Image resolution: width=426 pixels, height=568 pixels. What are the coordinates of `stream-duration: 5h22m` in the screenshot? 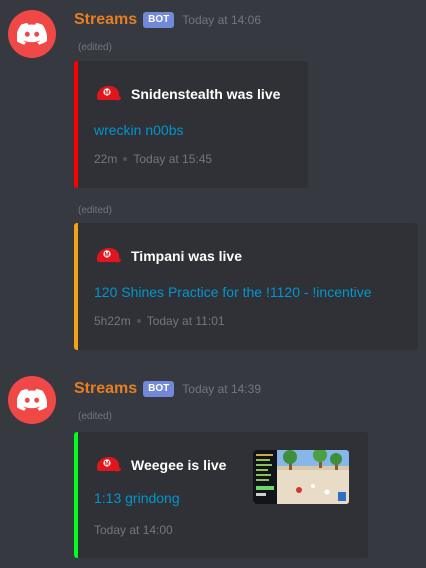 It's located at (112, 321).